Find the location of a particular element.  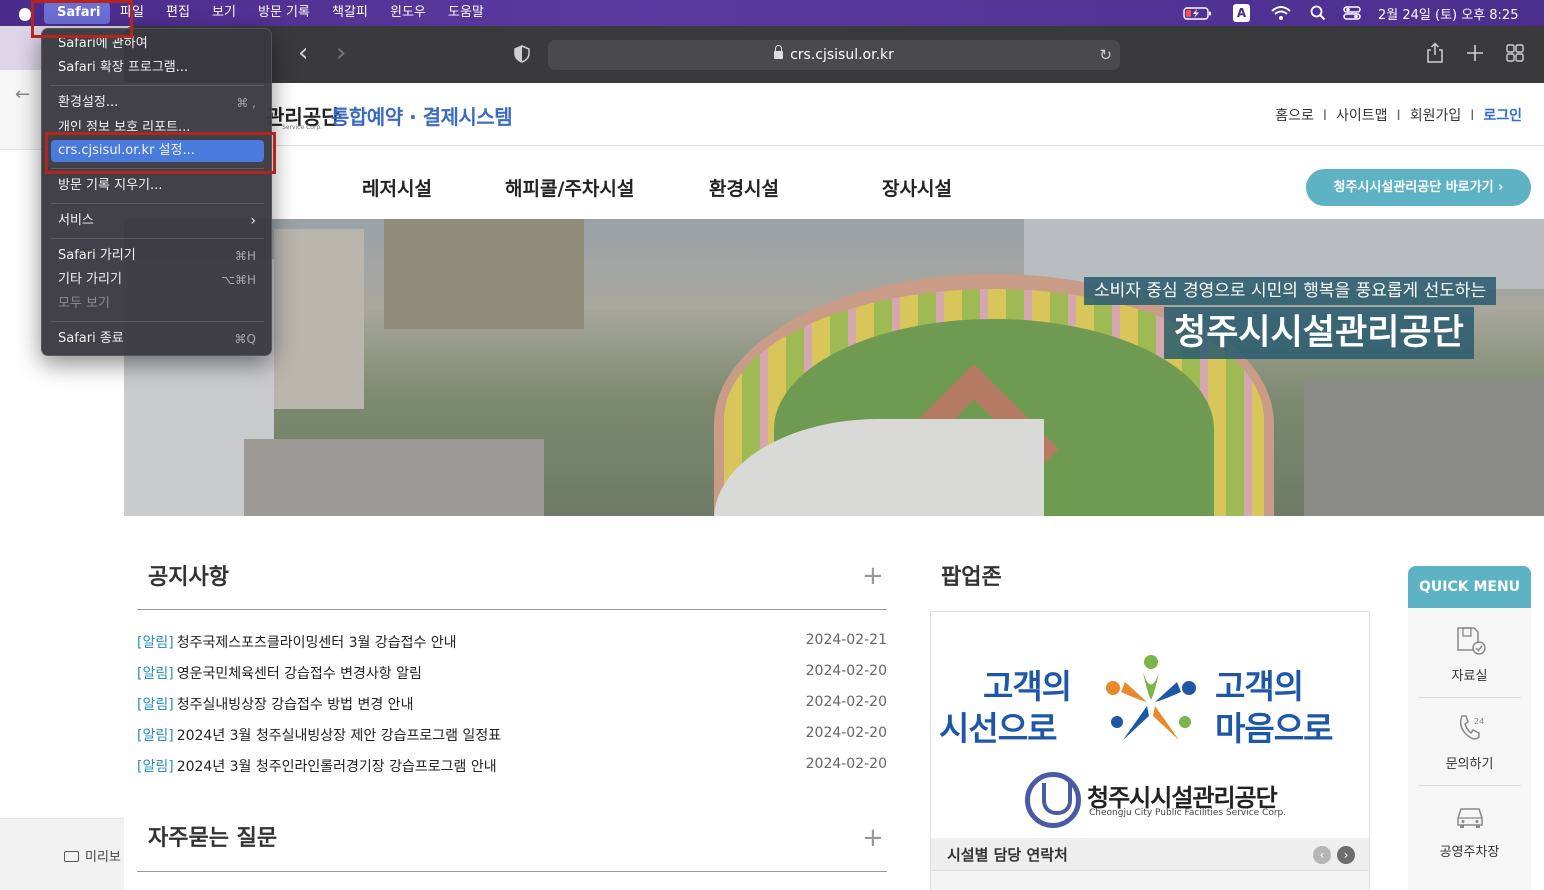

menu-file: 파일 is located at coordinates (132, 13).